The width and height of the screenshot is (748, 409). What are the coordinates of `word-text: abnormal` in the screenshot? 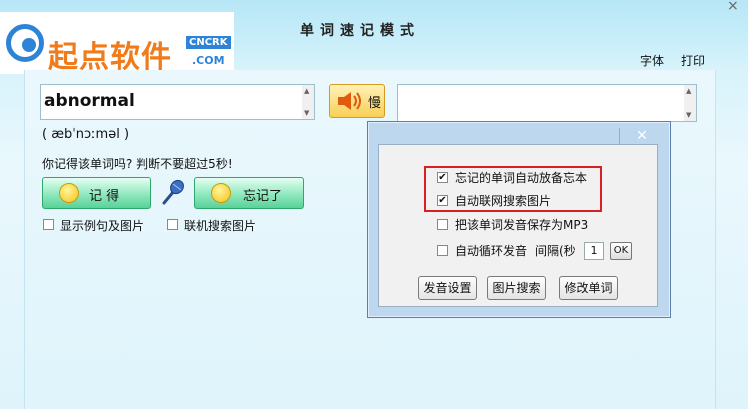 It's located at (89, 101).